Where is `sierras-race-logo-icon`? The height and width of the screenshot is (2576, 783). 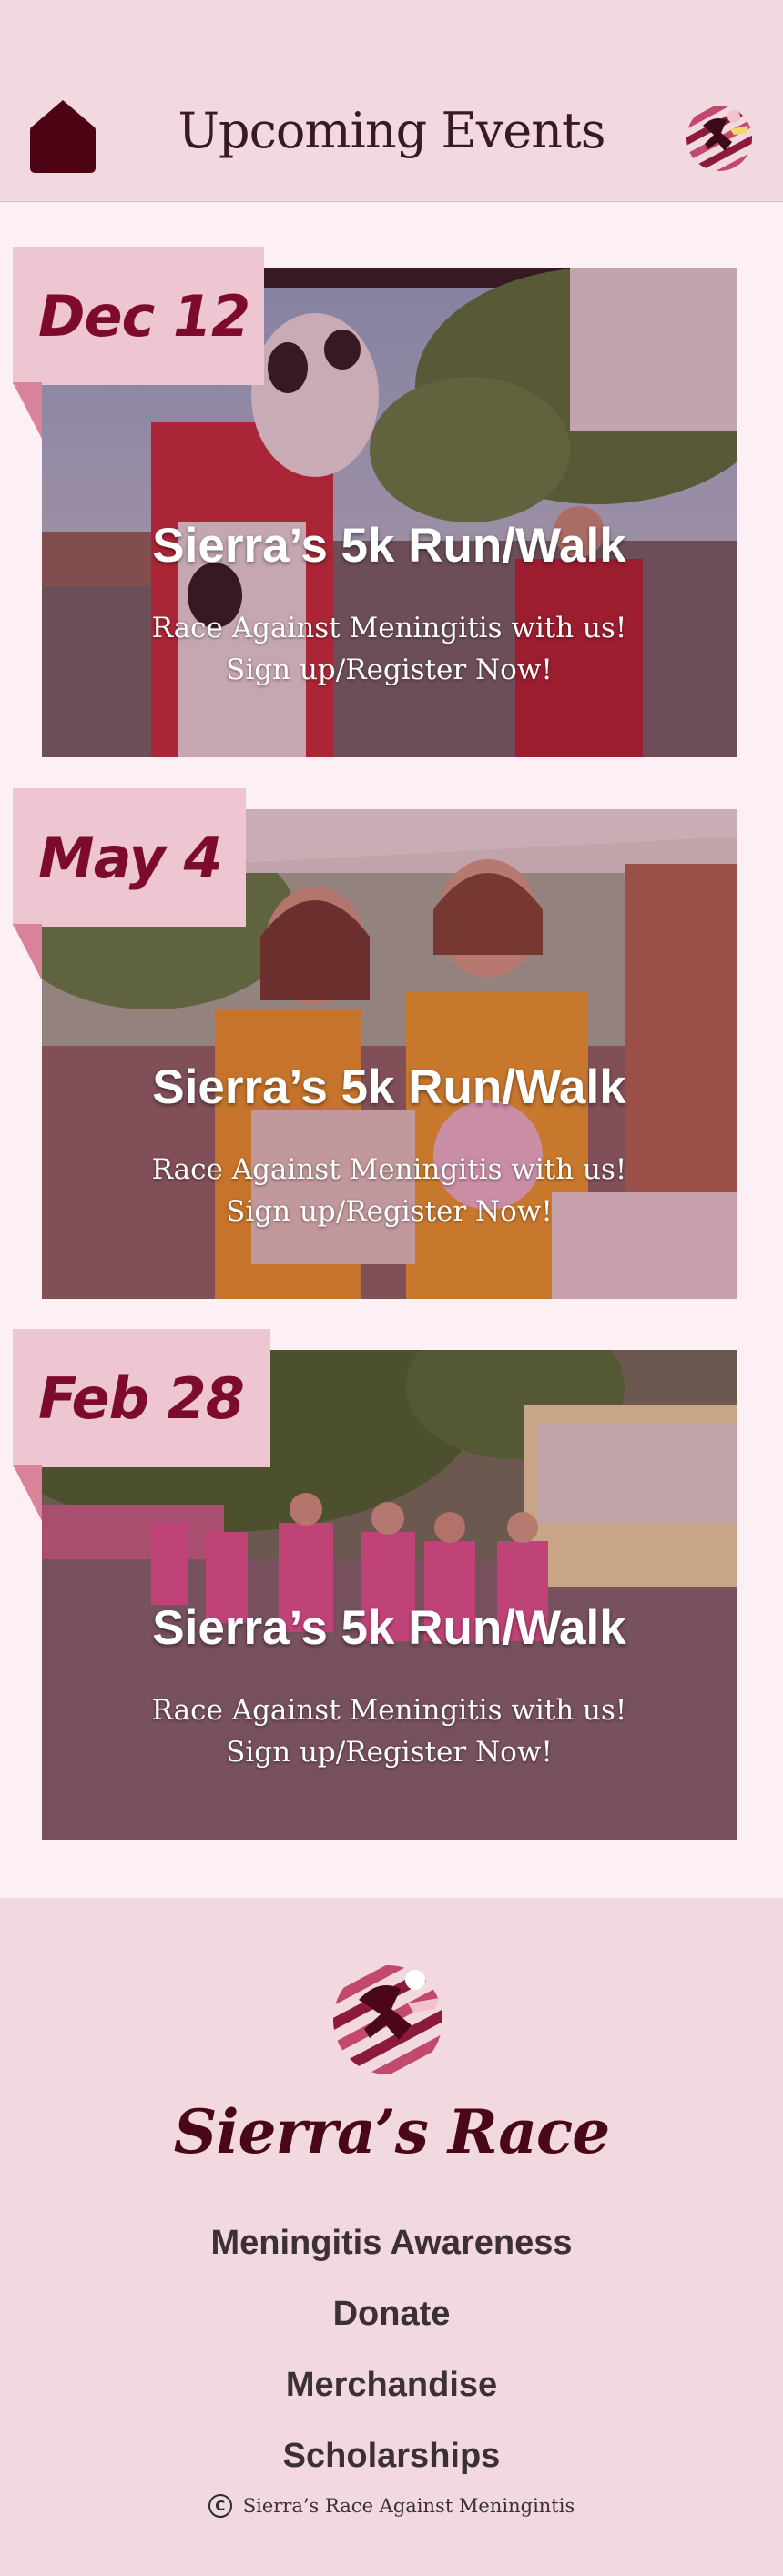
sierras-race-logo-icon is located at coordinates (391, 2016).